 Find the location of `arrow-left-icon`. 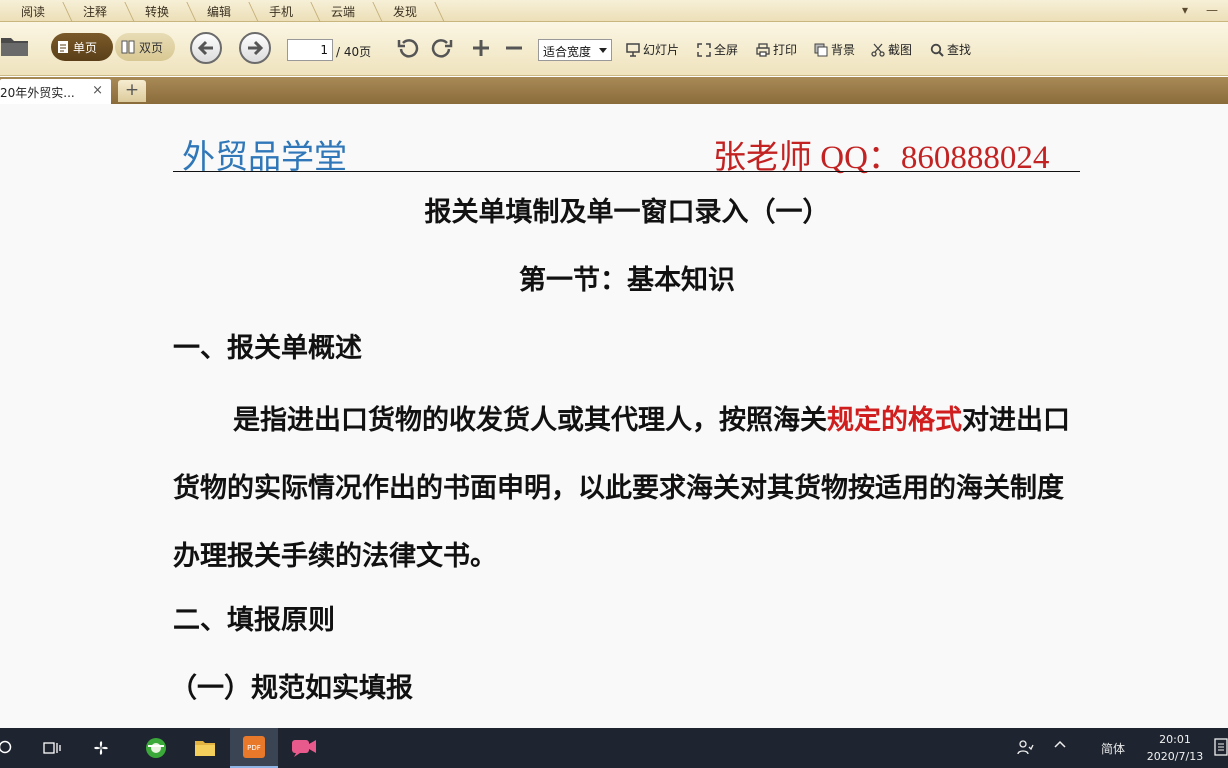

arrow-left-icon is located at coordinates (205, 48).